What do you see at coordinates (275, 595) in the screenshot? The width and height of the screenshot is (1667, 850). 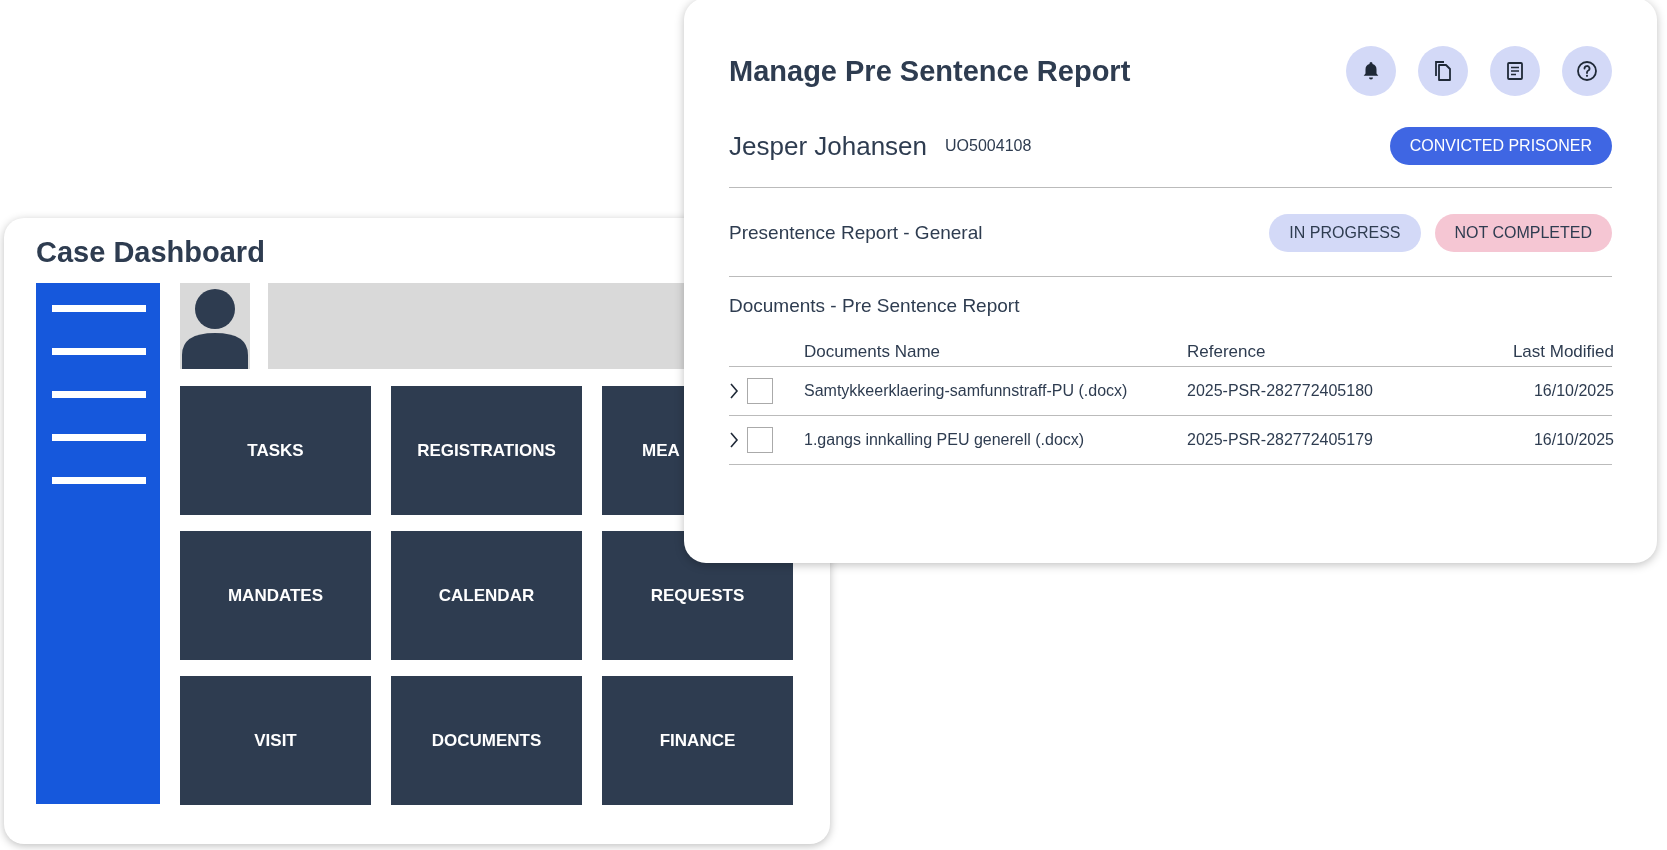 I see `tile: MANDATES` at bounding box center [275, 595].